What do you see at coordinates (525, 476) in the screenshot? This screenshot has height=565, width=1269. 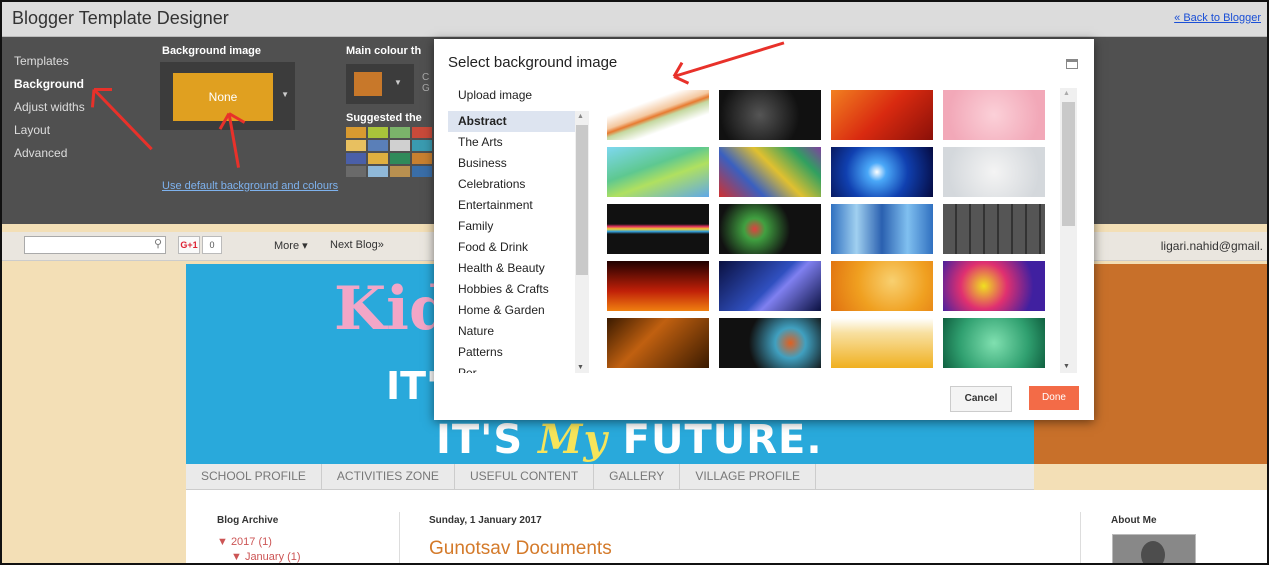 I see `menu-useful-content: USEFUL CONTENT` at bounding box center [525, 476].